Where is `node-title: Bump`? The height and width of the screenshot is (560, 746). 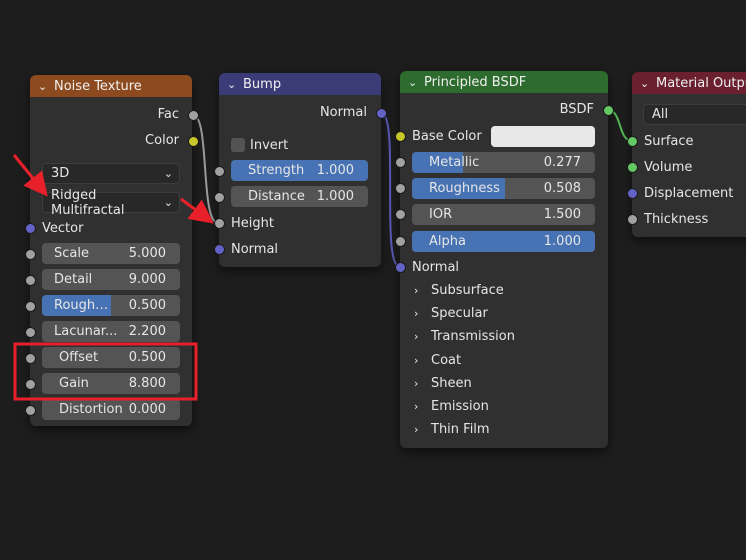
node-title: Bump is located at coordinates (262, 84).